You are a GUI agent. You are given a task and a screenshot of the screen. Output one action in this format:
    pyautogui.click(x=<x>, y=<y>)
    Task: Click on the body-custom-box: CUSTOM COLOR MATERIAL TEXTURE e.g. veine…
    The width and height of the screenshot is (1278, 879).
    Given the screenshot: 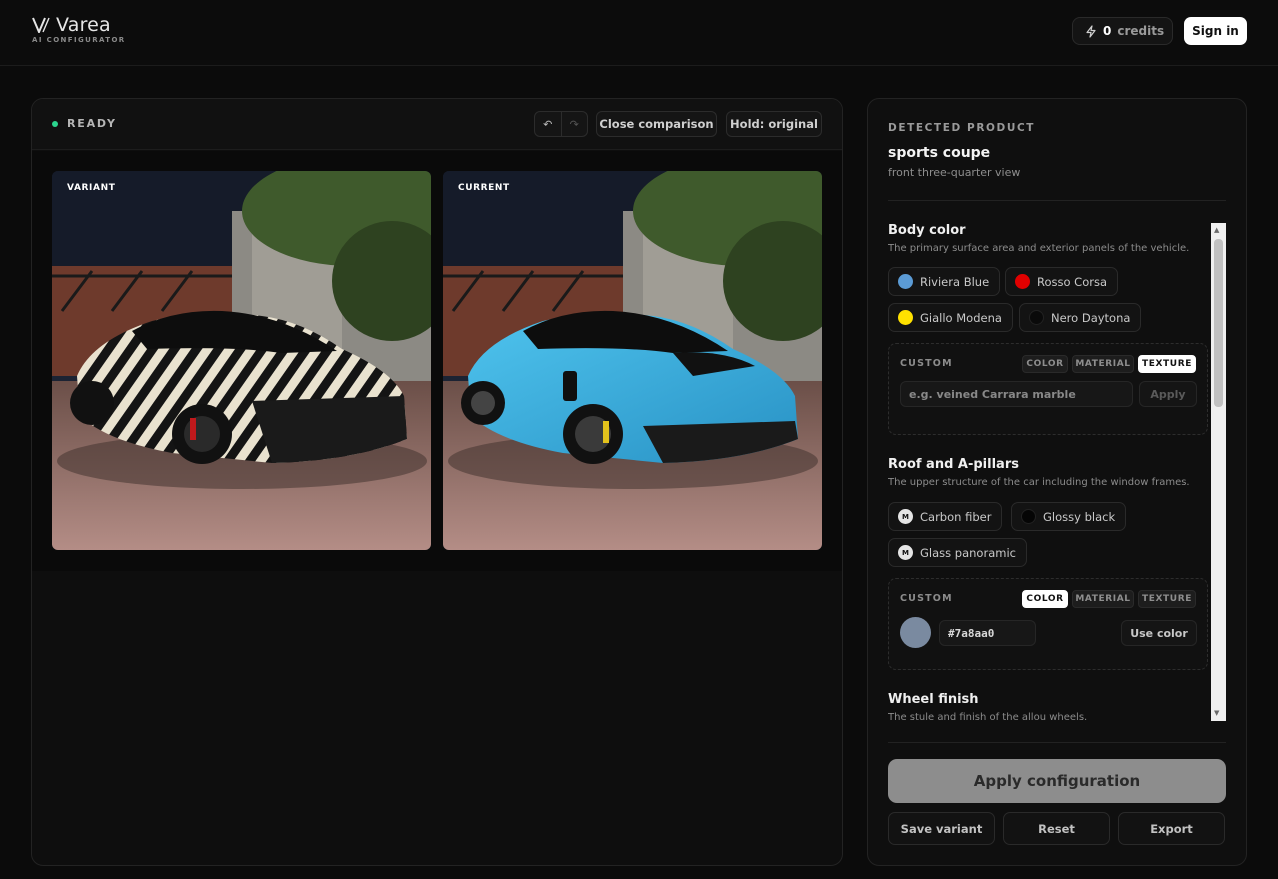 What is the action you would take?
    pyautogui.click(x=1048, y=389)
    